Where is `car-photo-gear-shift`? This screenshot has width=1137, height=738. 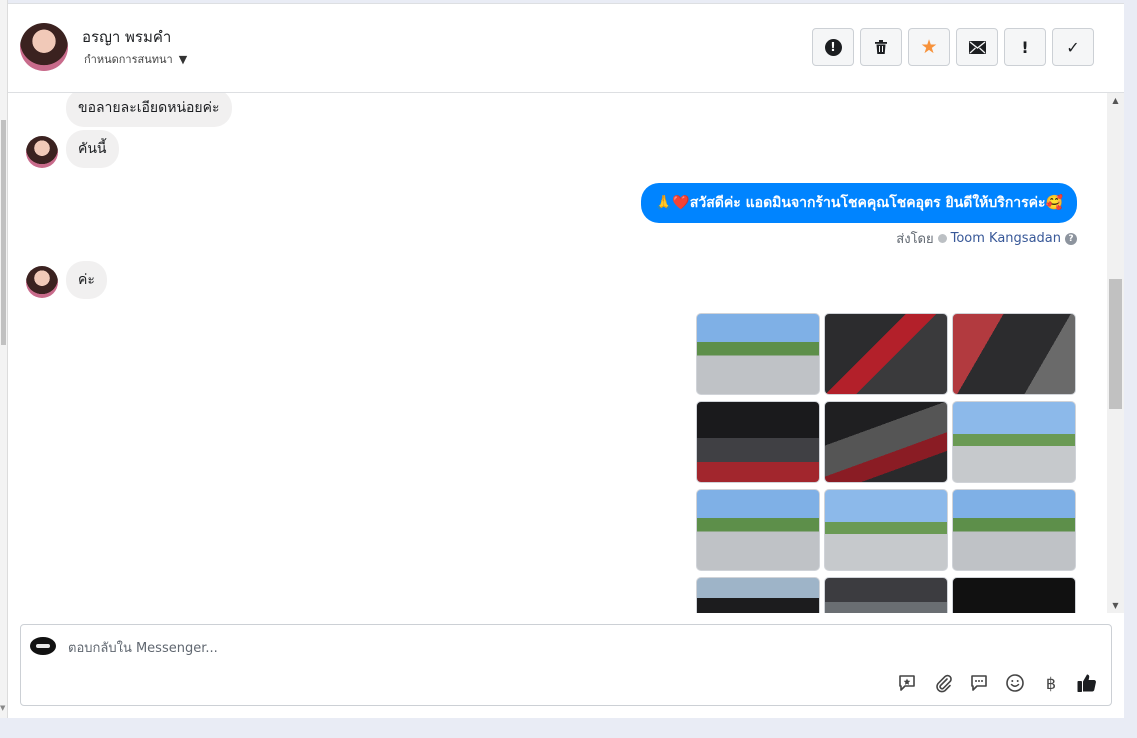
car-photo-gear-shift is located at coordinates (886, 442).